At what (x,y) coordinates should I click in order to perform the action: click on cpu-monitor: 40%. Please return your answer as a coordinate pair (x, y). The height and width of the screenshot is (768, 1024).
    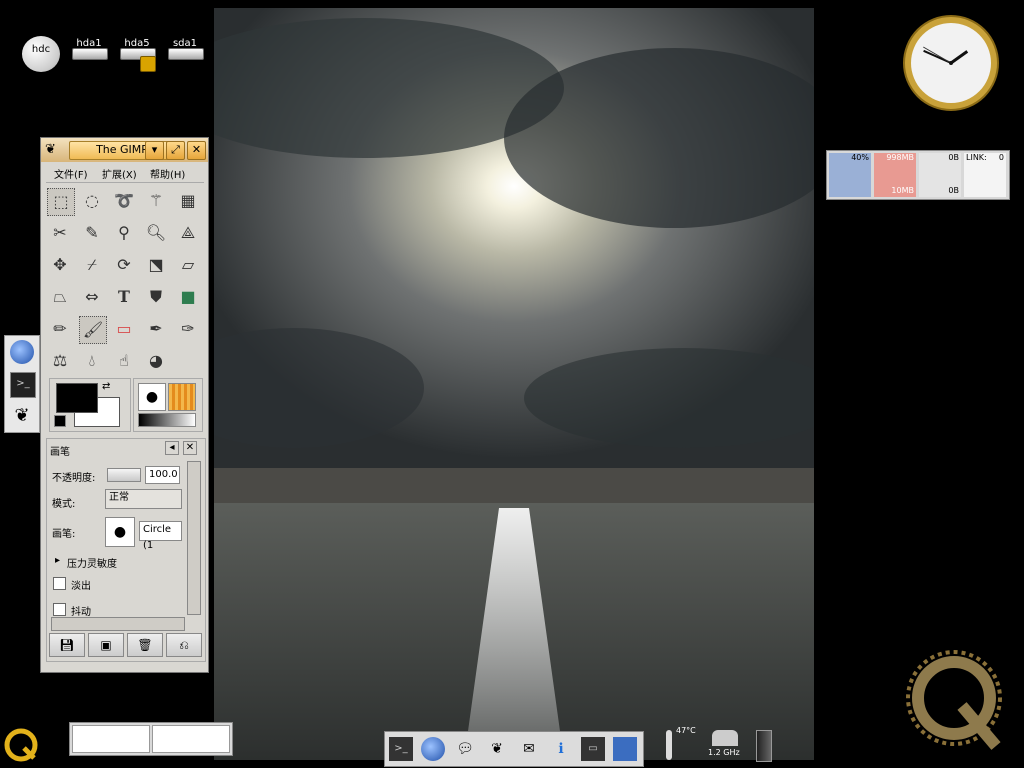
    Looking at the image, I should click on (850, 175).